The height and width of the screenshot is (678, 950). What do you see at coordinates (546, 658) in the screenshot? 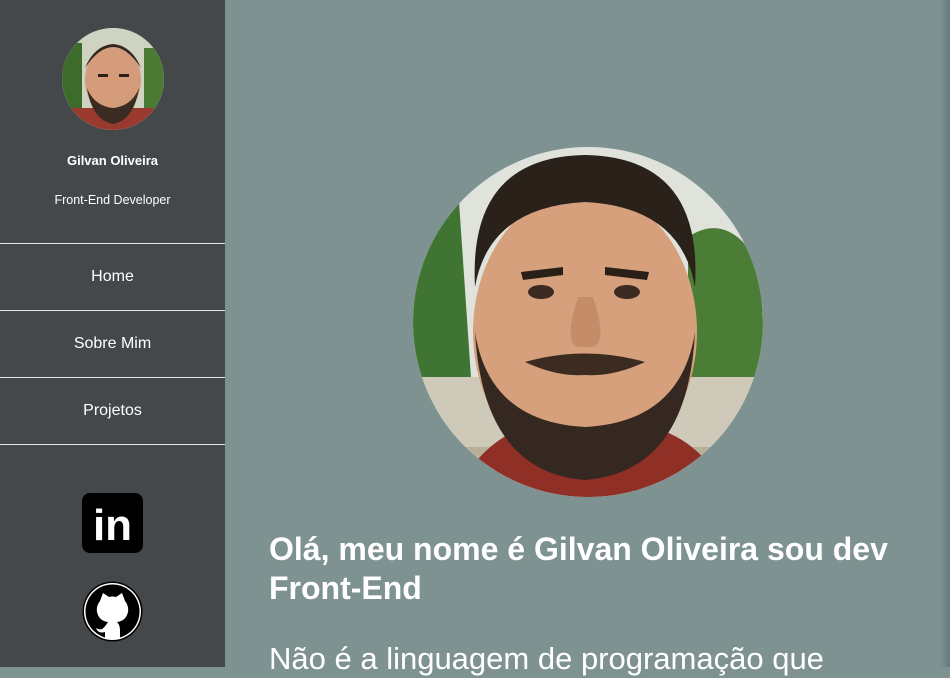
I see `hero-intro-text: Não é a linguagem de programação que` at bounding box center [546, 658].